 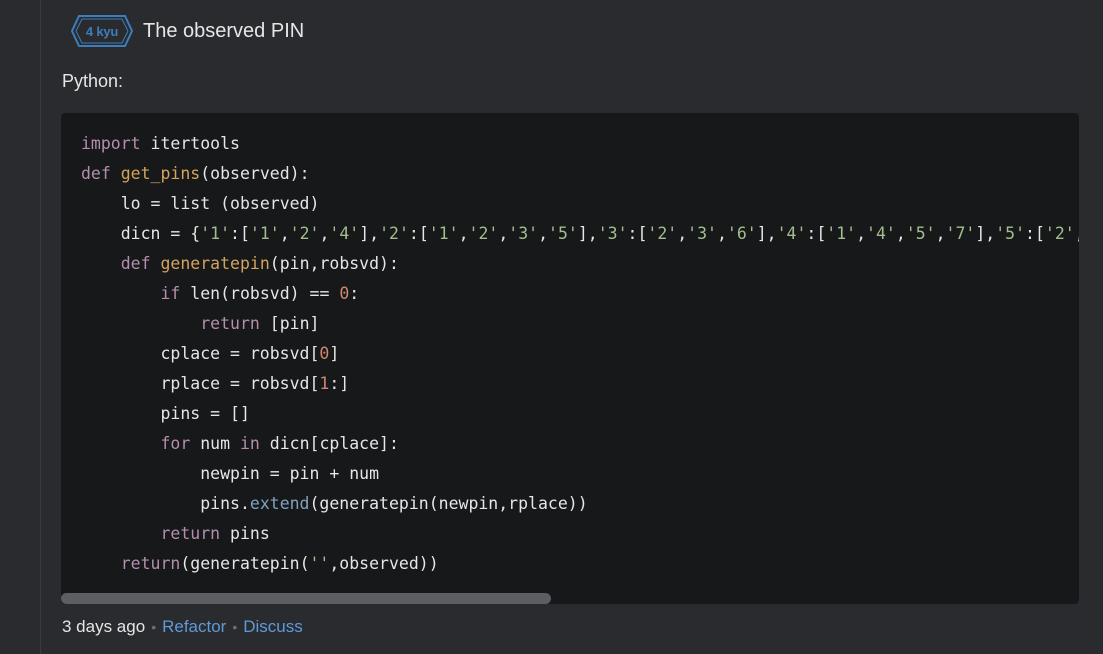 What do you see at coordinates (265, 203) in the screenshot?
I see `code-token: (observed)` at bounding box center [265, 203].